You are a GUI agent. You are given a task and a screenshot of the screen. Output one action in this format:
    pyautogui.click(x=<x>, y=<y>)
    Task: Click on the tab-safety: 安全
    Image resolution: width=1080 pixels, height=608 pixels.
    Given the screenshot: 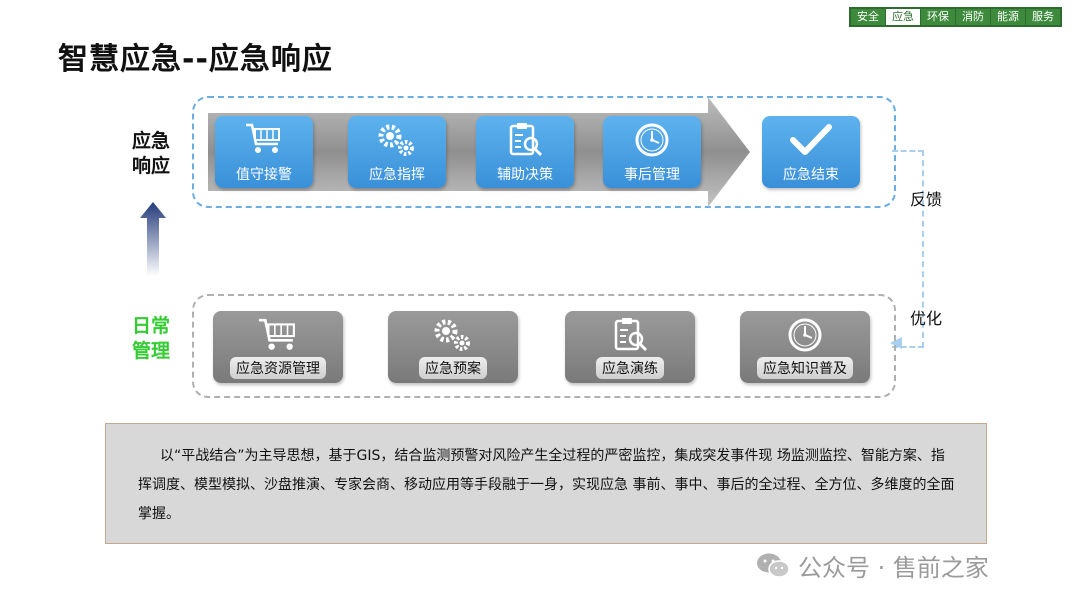 What is the action you would take?
    pyautogui.click(x=868, y=17)
    